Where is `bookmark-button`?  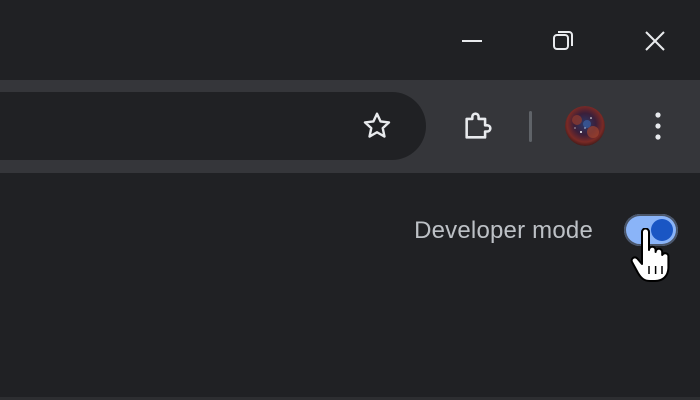 bookmark-button is located at coordinates (377, 126).